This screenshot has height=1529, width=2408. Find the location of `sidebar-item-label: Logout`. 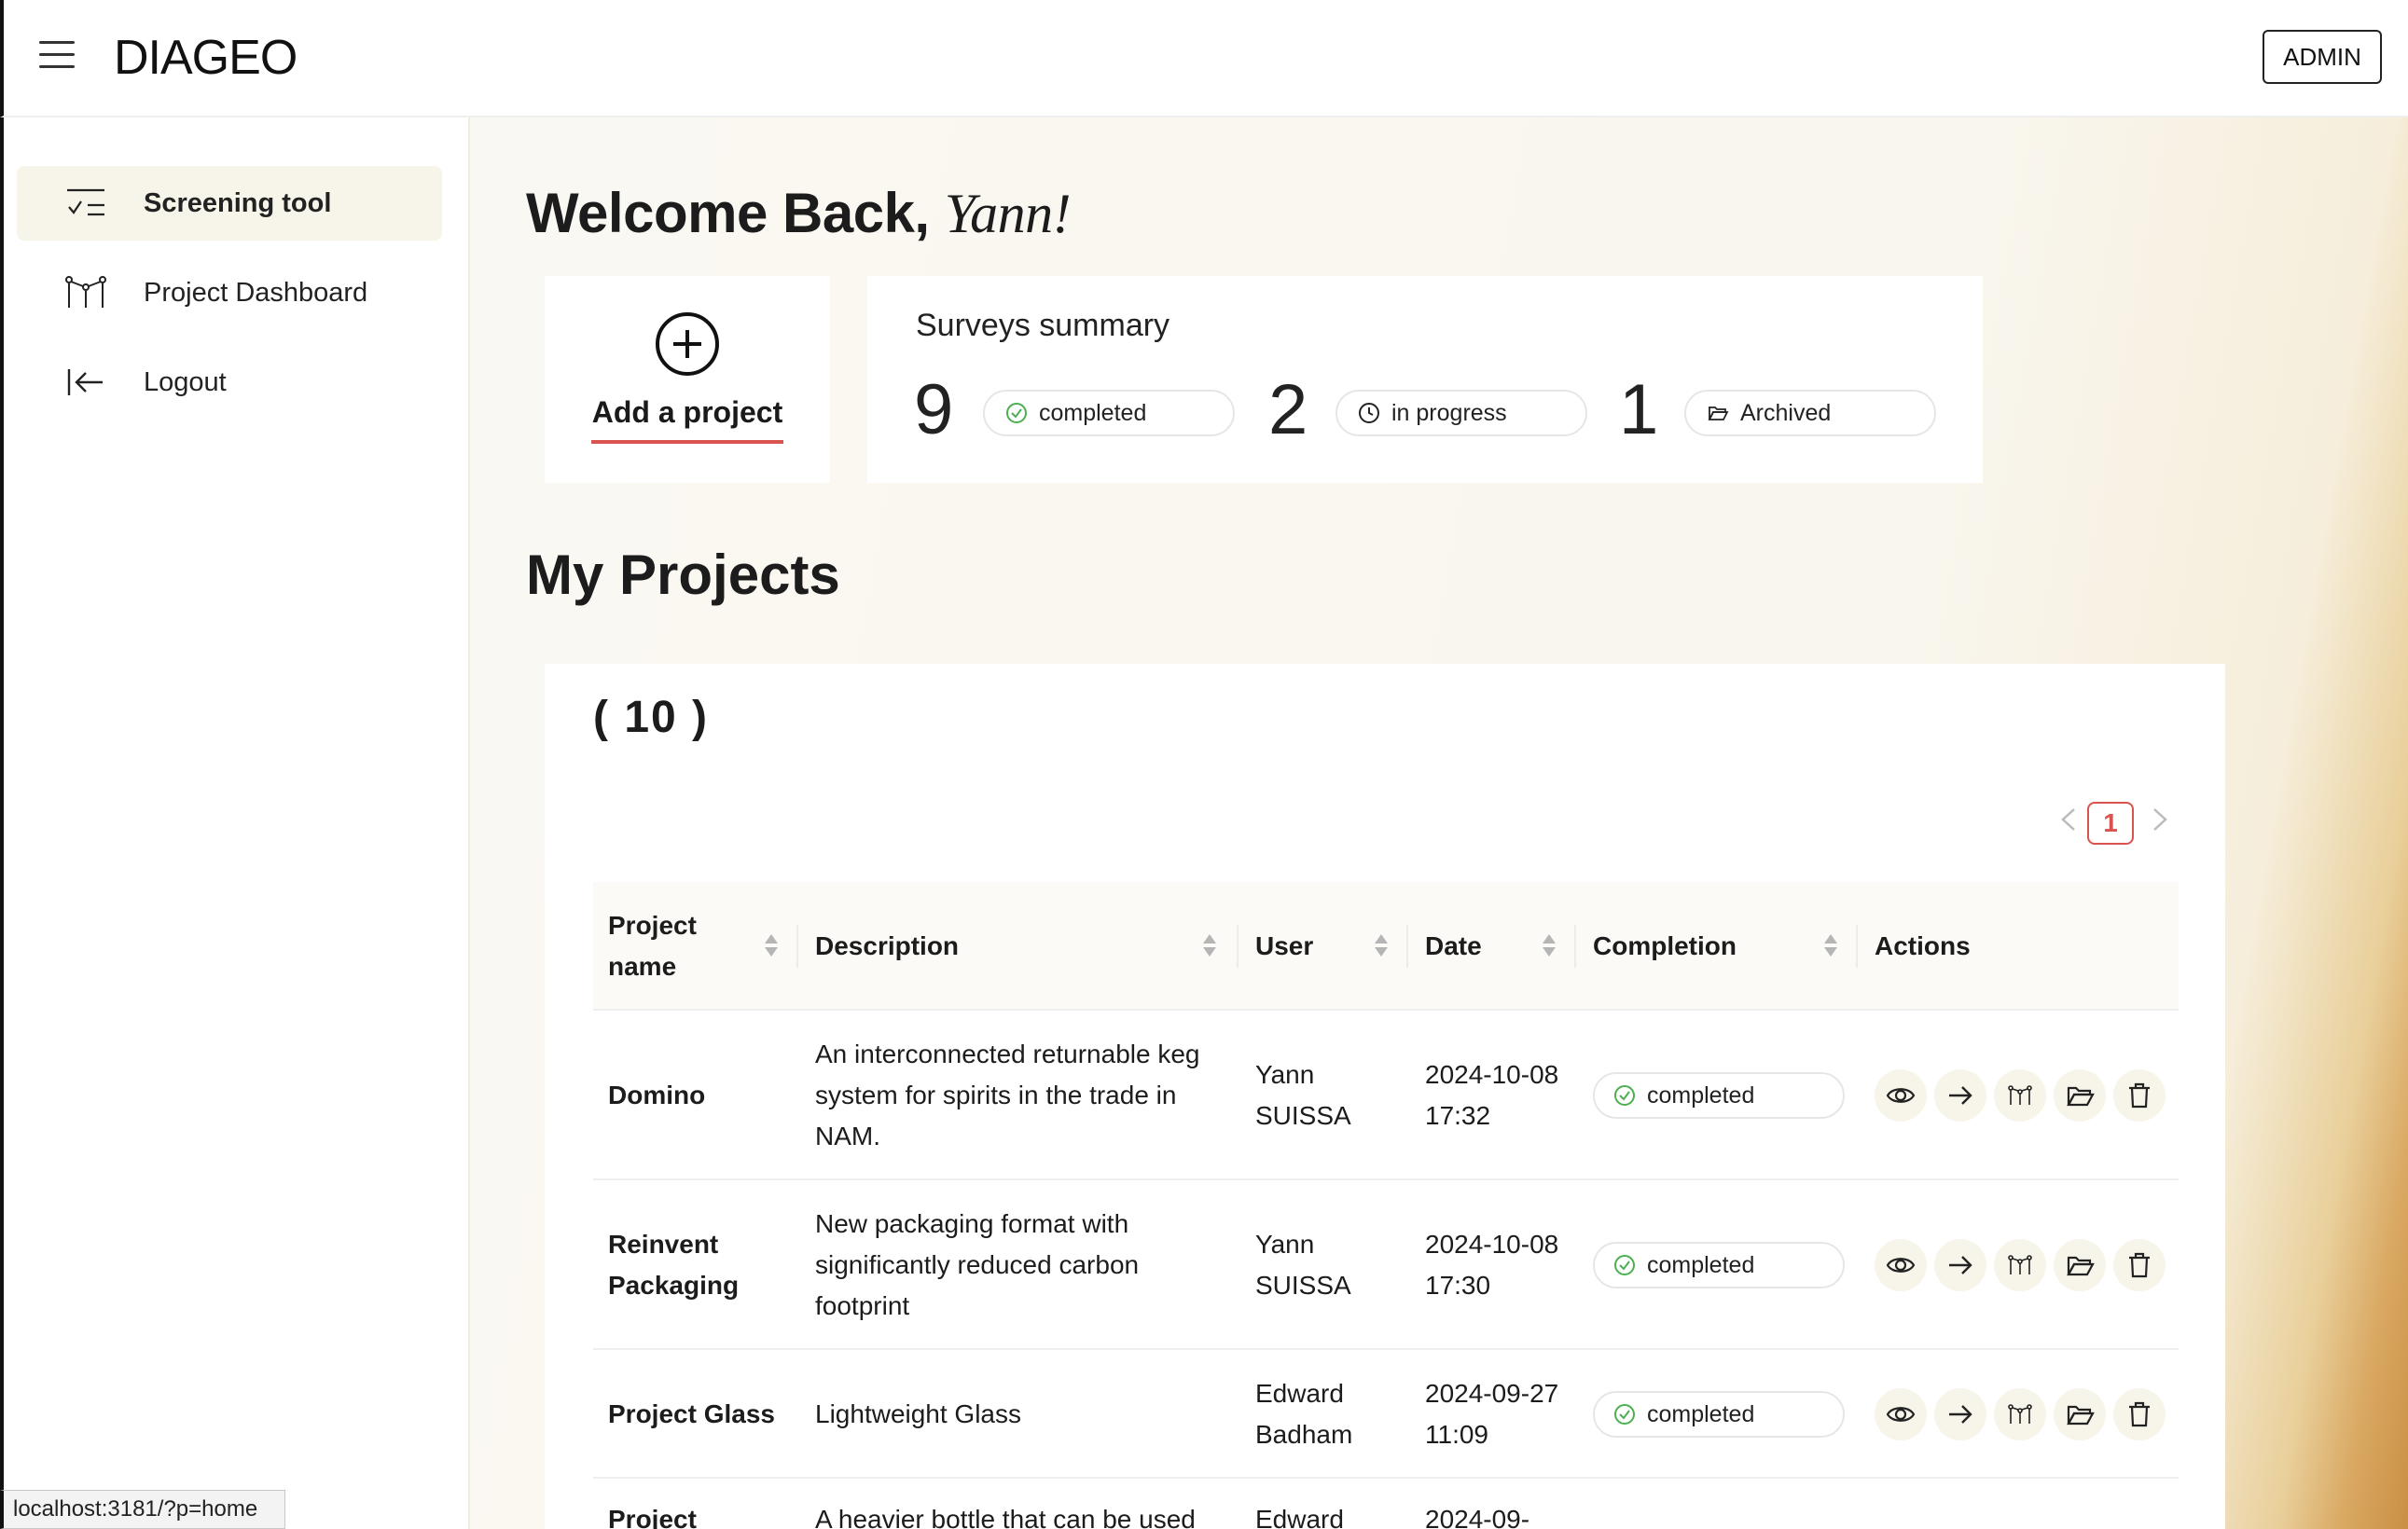

sidebar-item-label: Logout is located at coordinates (185, 382).